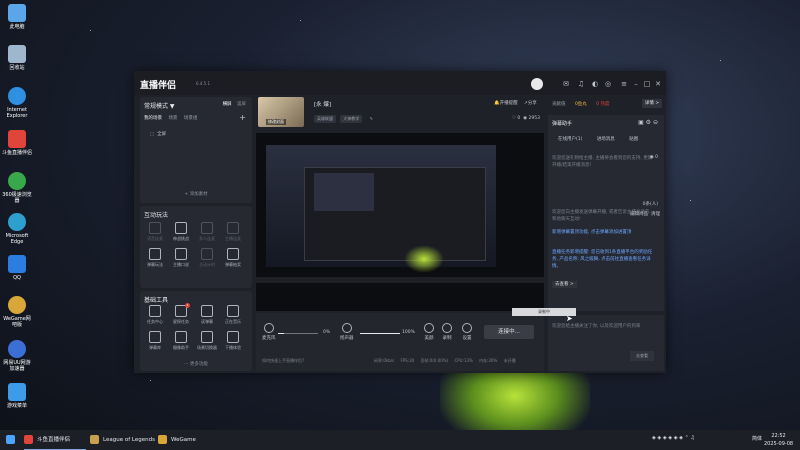 The image size is (800, 450). Describe the element at coordinates (673, 438) in the screenshot. I see `tray-icons: ◈ ◈ ◈ ◈ ◈ ◈ ⌃ ♫` at that location.